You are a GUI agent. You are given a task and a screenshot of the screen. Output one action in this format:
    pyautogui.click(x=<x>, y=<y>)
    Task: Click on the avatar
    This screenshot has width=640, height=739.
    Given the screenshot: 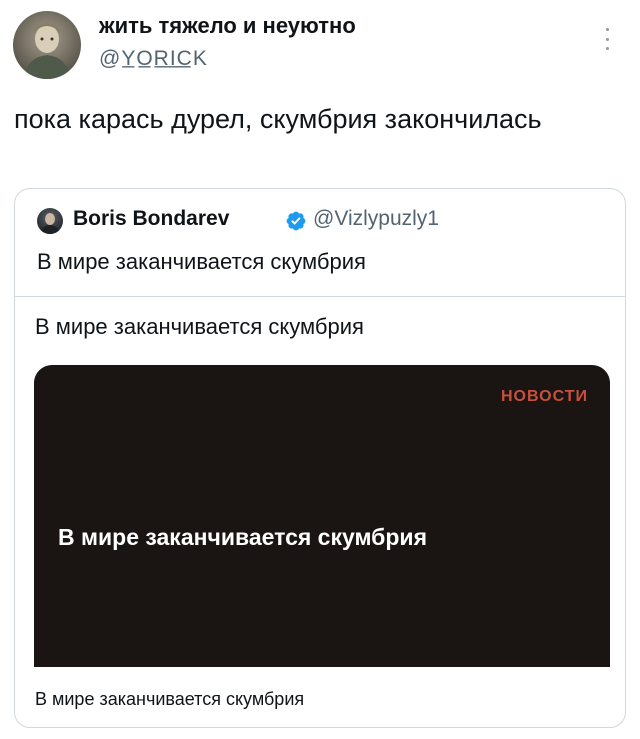 What is the action you would take?
    pyautogui.click(x=47, y=45)
    